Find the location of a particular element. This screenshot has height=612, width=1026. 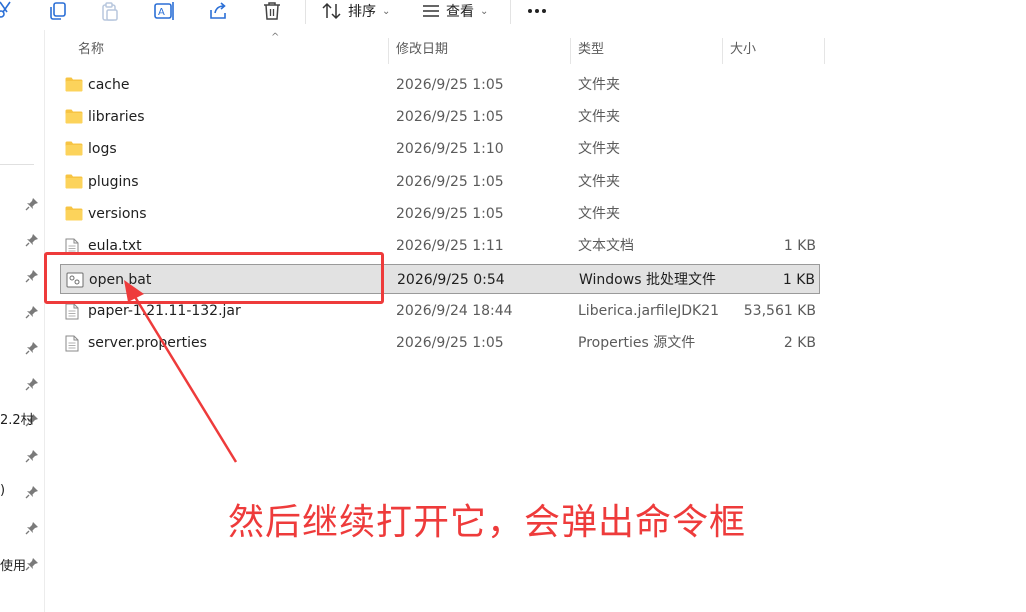

highlight-box is located at coordinates (214, 278).